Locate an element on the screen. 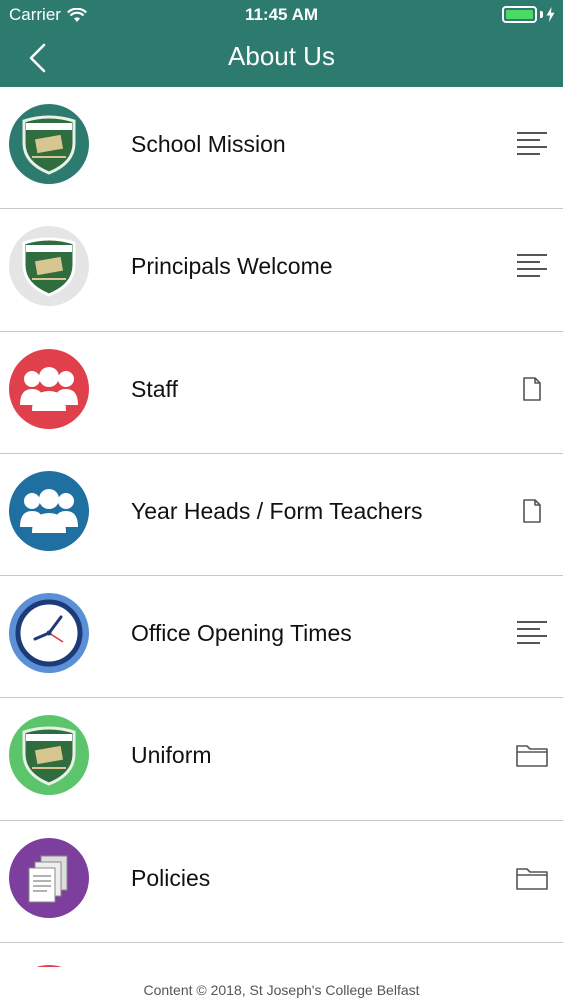  charging-bolt-icon is located at coordinates (550, 14).